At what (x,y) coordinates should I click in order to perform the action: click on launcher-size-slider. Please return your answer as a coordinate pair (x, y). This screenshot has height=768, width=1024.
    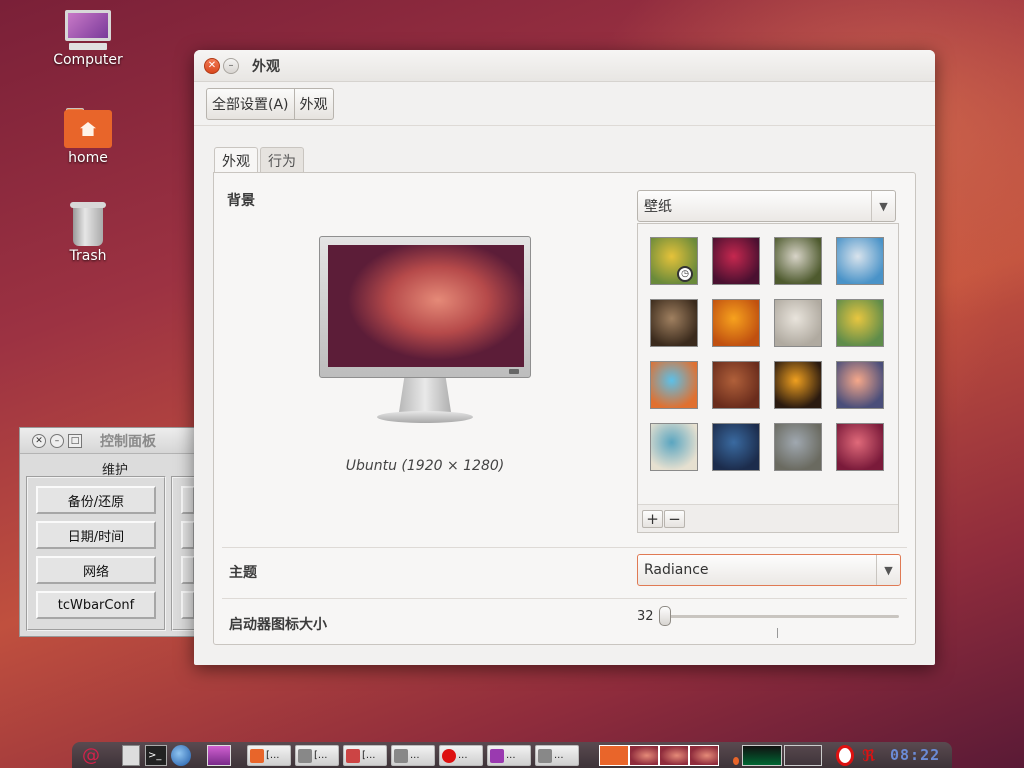
    Looking at the image, I should click on (779, 616).